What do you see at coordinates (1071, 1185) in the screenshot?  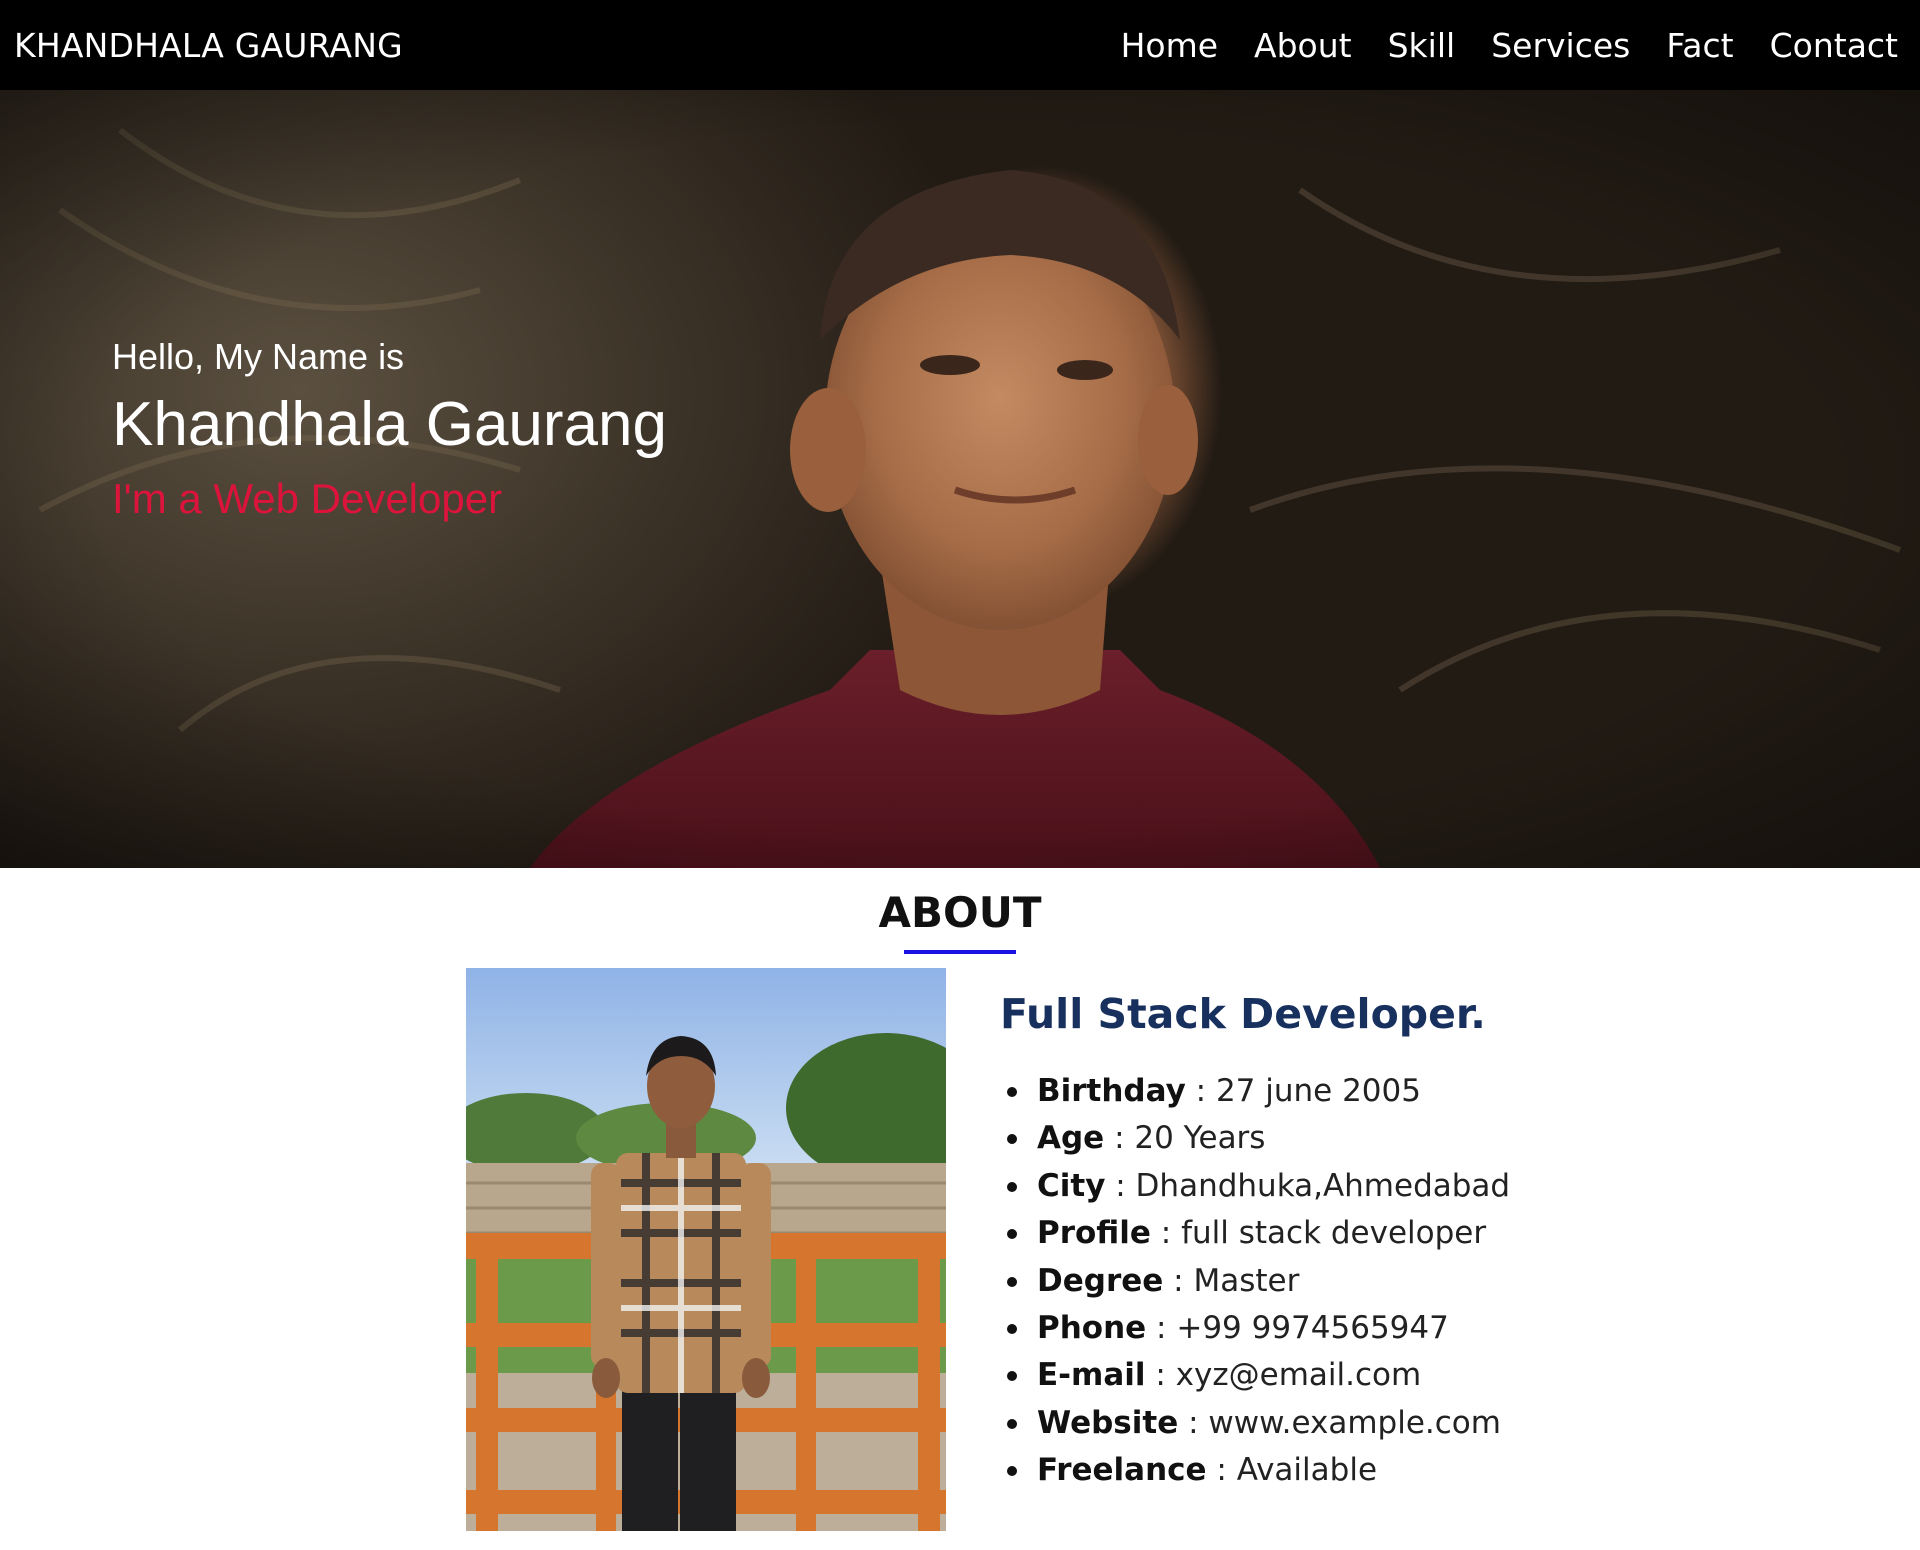 I see `detail-label: City` at bounding box center [1071, 1185].